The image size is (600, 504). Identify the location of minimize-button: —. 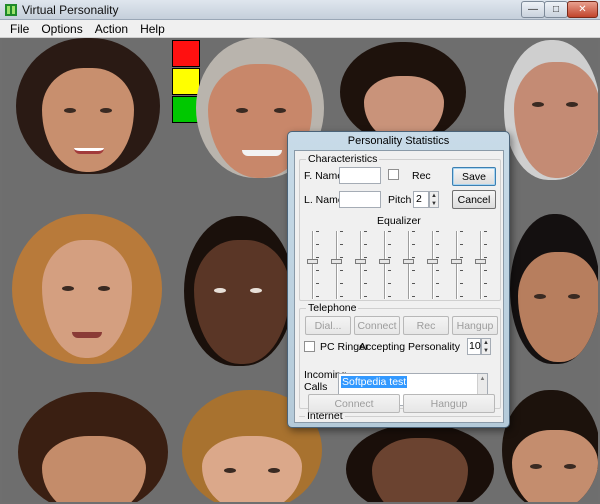
(533, 9).